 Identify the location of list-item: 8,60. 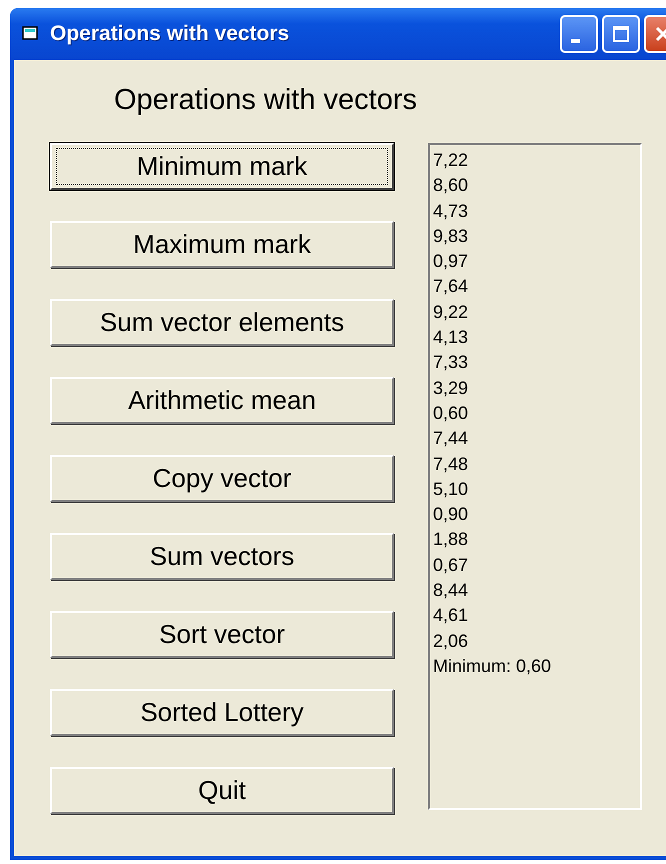
(451, 186).